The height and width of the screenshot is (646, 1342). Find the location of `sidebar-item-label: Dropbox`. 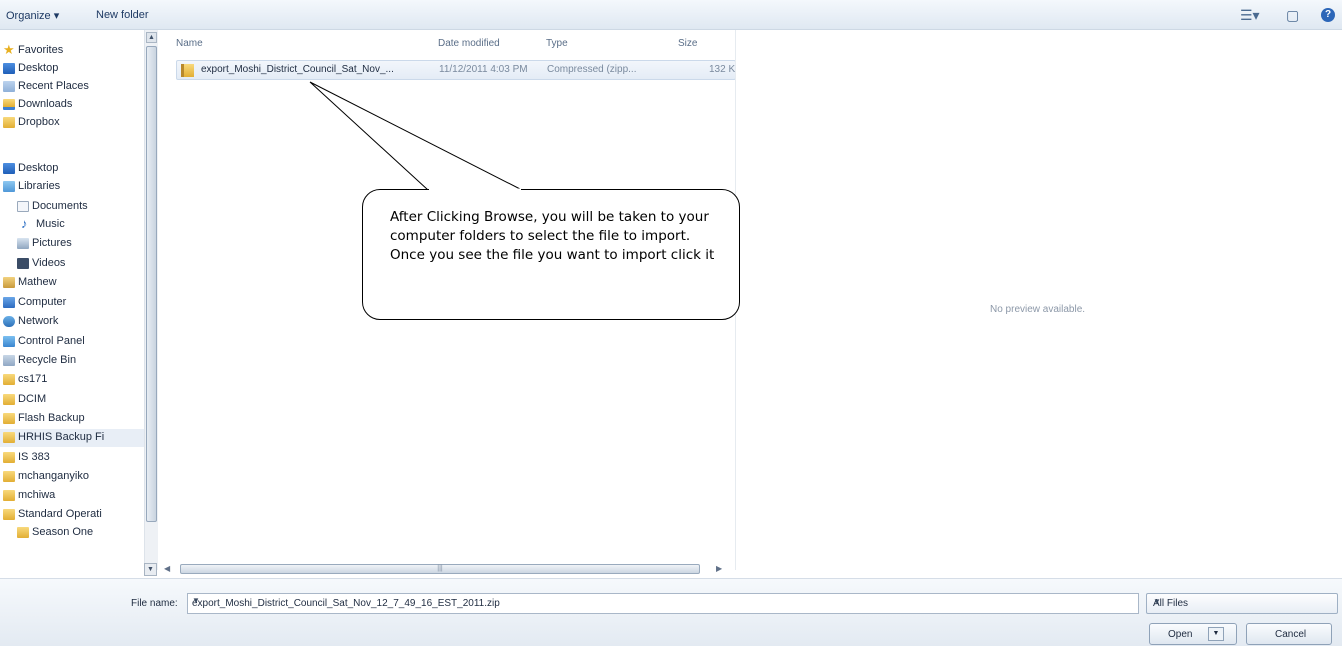

sidebar-item-label: Dropbox is located at coordinates (39, 122).